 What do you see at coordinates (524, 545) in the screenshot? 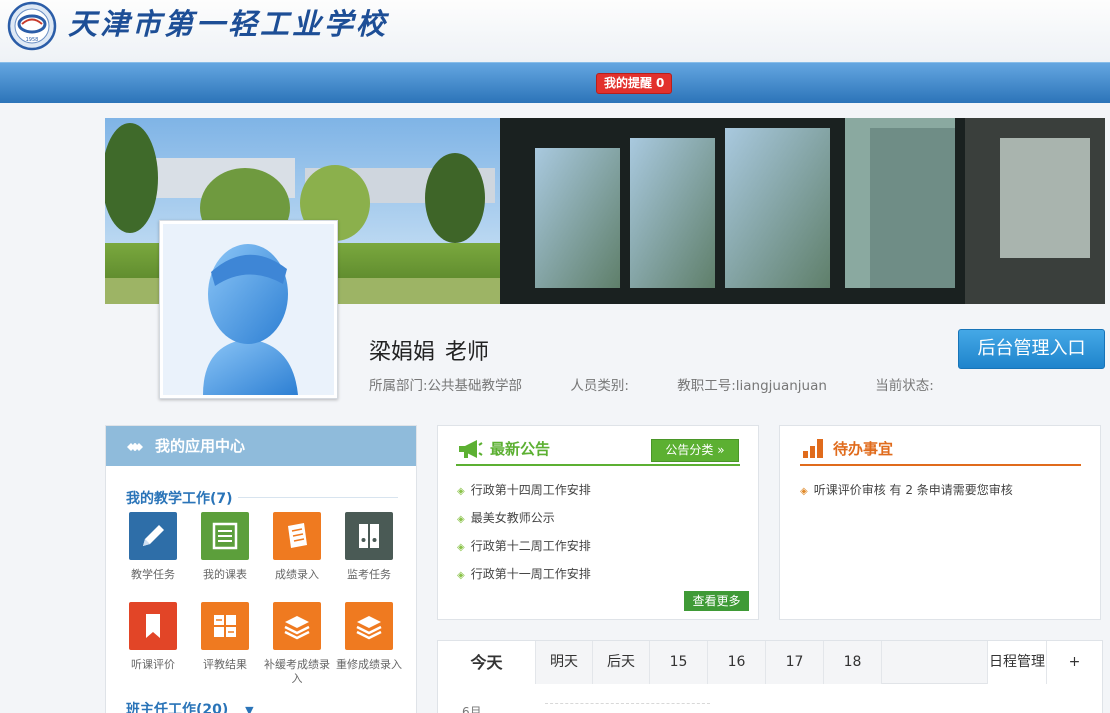
I see `announcement-item: ◈ 行政第十二周工作安排` at bounding box center [524, 545].